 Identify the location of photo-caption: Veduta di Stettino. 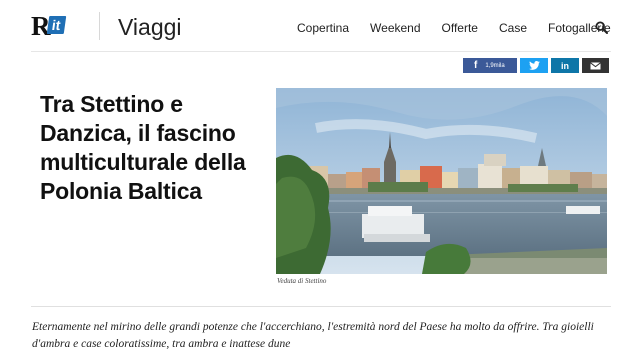
(302, 281).